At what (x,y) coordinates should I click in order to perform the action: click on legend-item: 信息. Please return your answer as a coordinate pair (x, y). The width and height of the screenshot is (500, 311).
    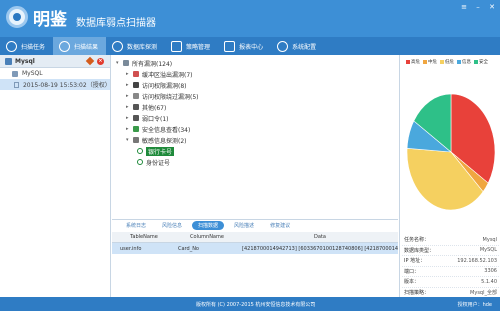
    Looking at the image, I should click on (464, 62).